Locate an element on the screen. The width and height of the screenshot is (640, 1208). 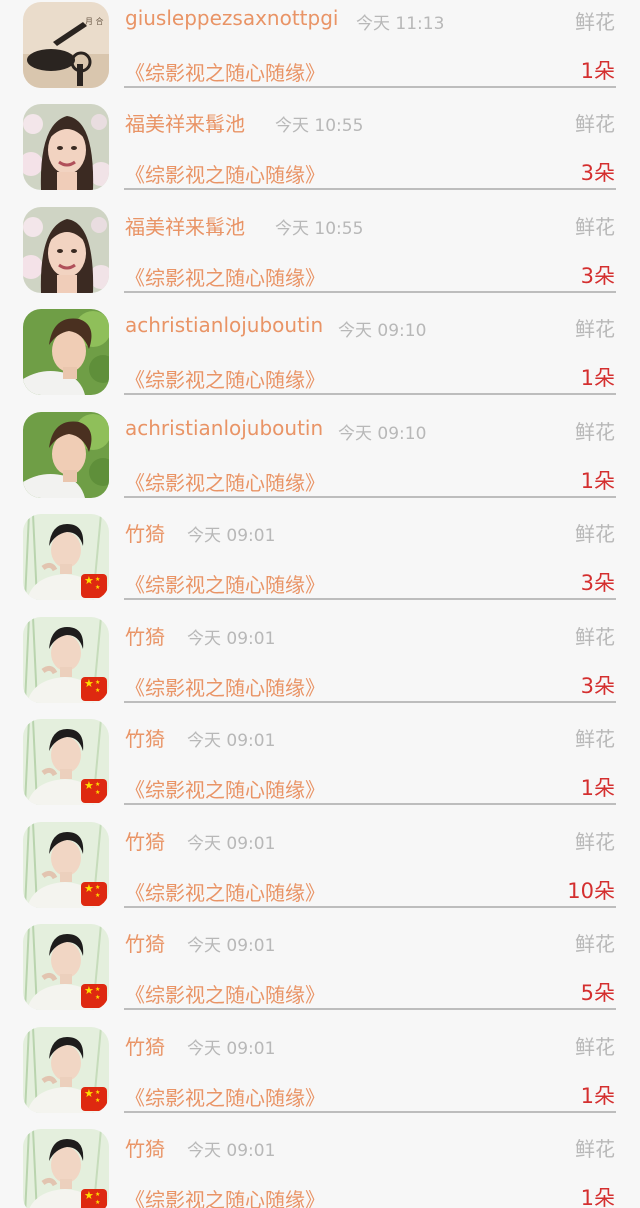
user-avatar: 月 合 is located at coordinates (66, 45).